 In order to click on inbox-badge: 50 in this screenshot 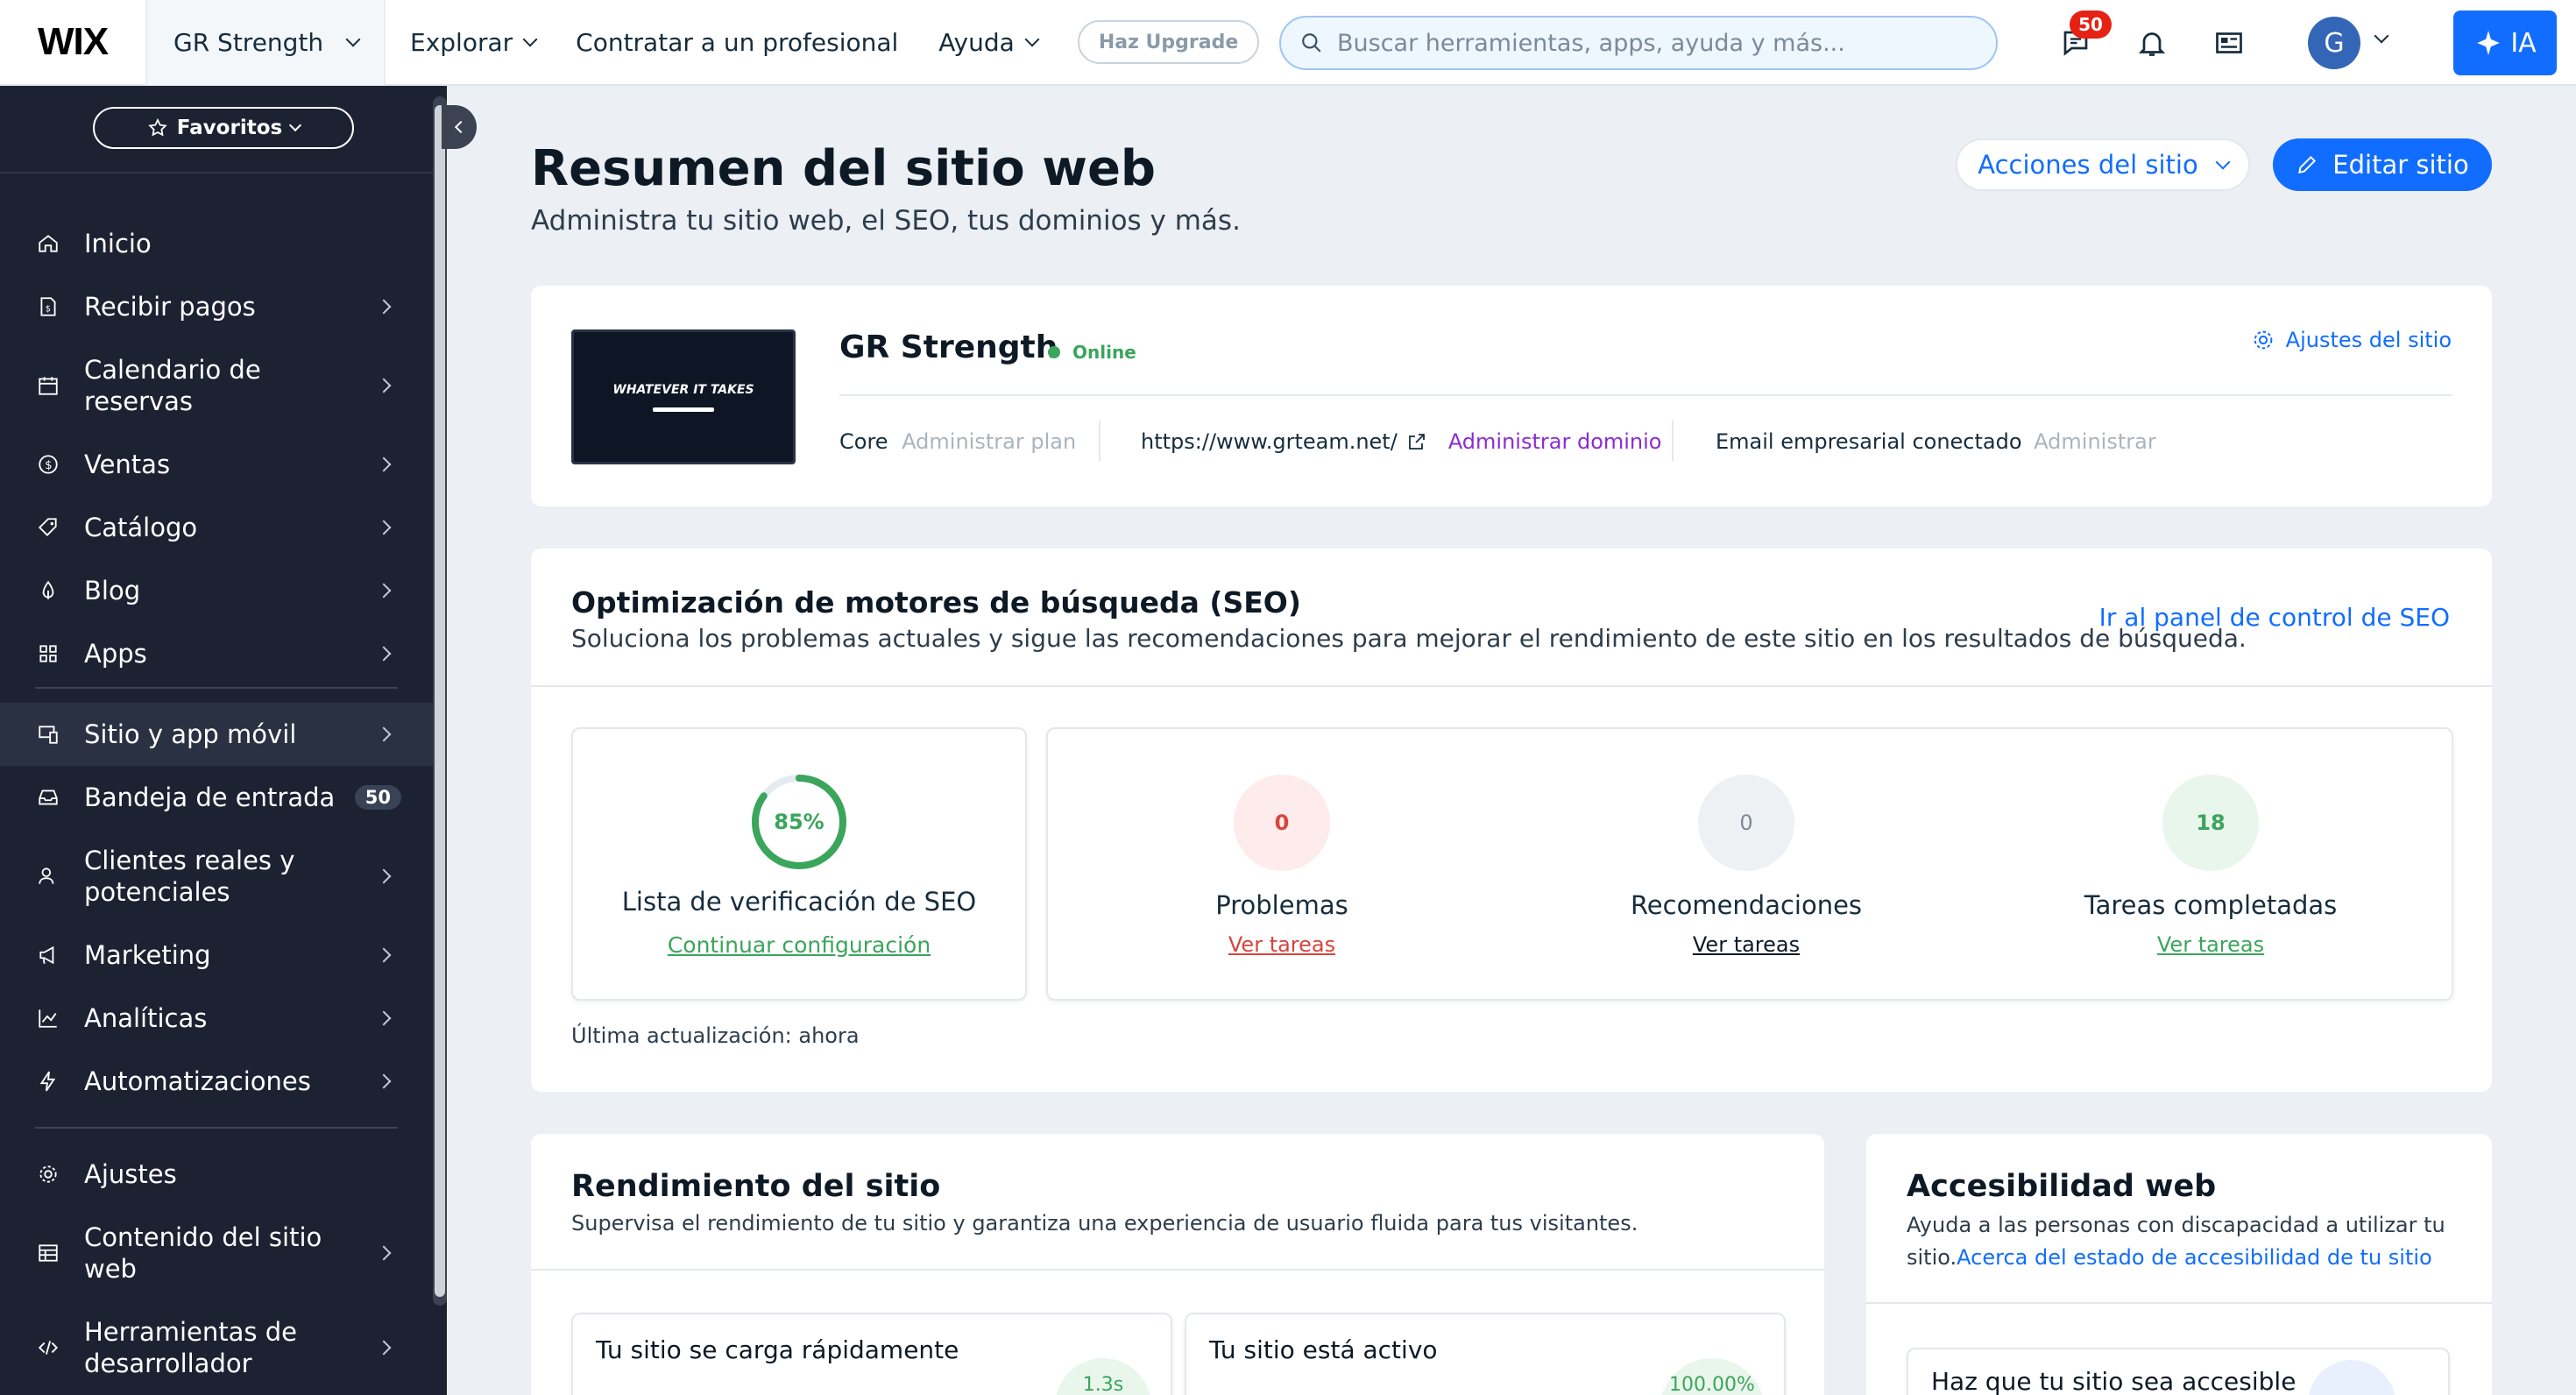, I will do `click(377, 797)`.